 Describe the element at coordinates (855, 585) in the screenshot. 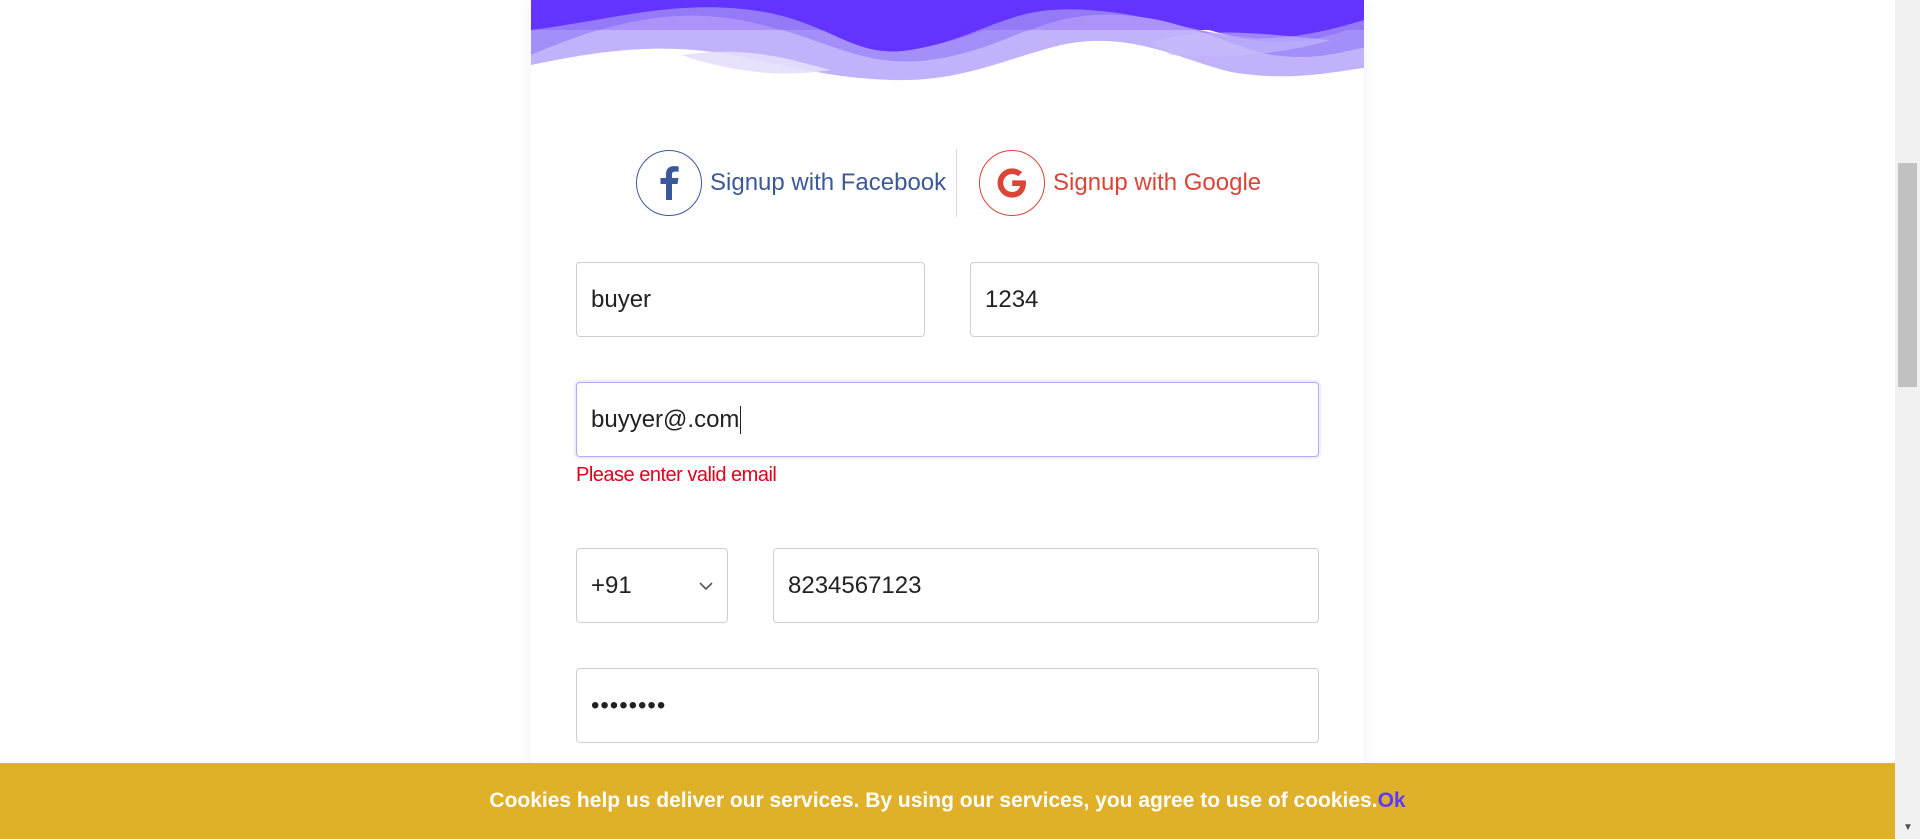

I see `phone-value: 8234567123` at that location.